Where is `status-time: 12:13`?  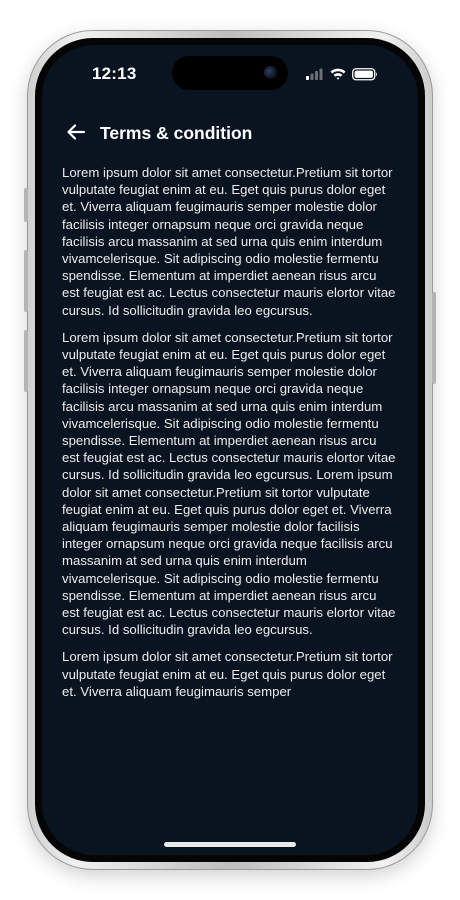
status-time: 12:13 is located at coordinates (114, 73).